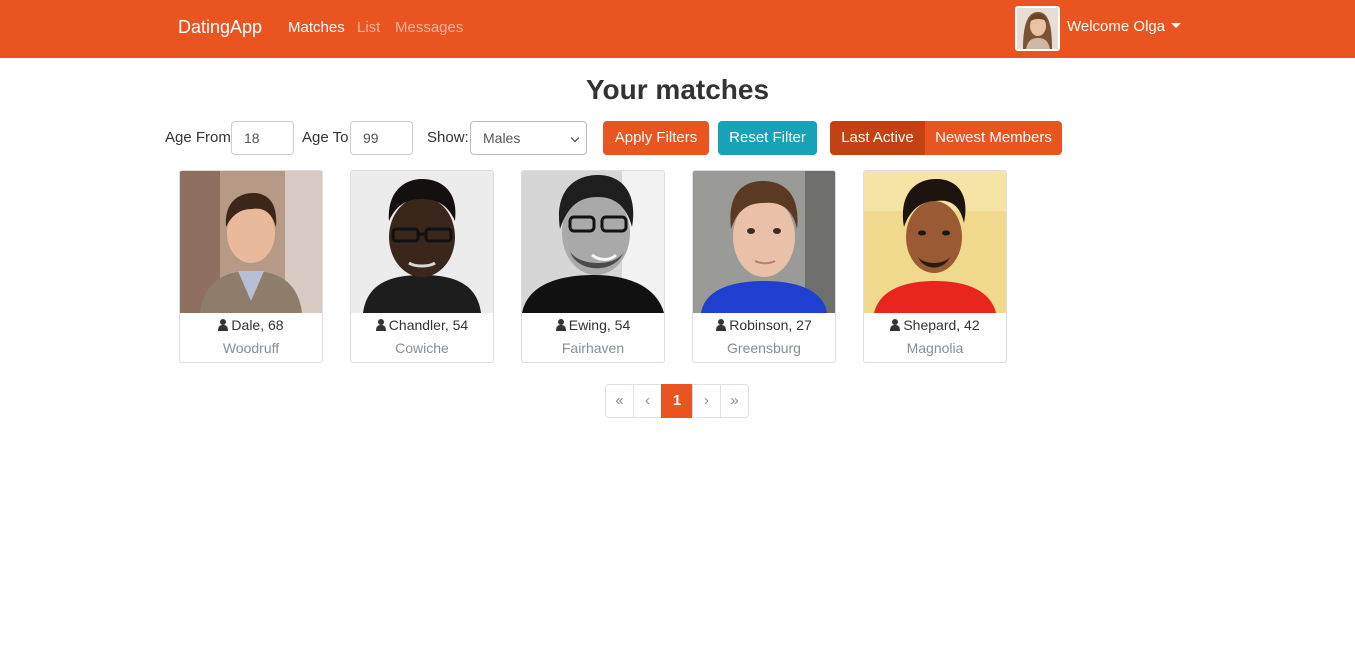 This screenshot has width=1355, height=648. I want to click on pagination: « ‹ 1 › », so click(677, 401).